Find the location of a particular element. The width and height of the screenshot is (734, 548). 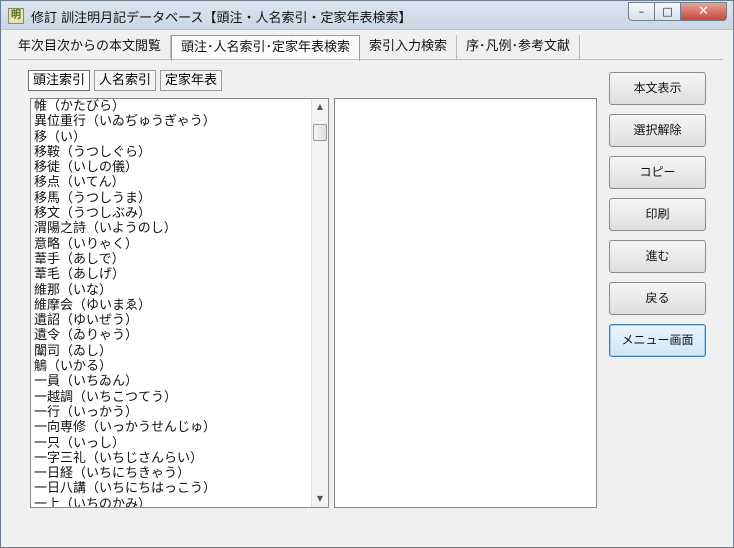

list-item: 遺令（ゐりゃう） is located at coordinates (172, 335).